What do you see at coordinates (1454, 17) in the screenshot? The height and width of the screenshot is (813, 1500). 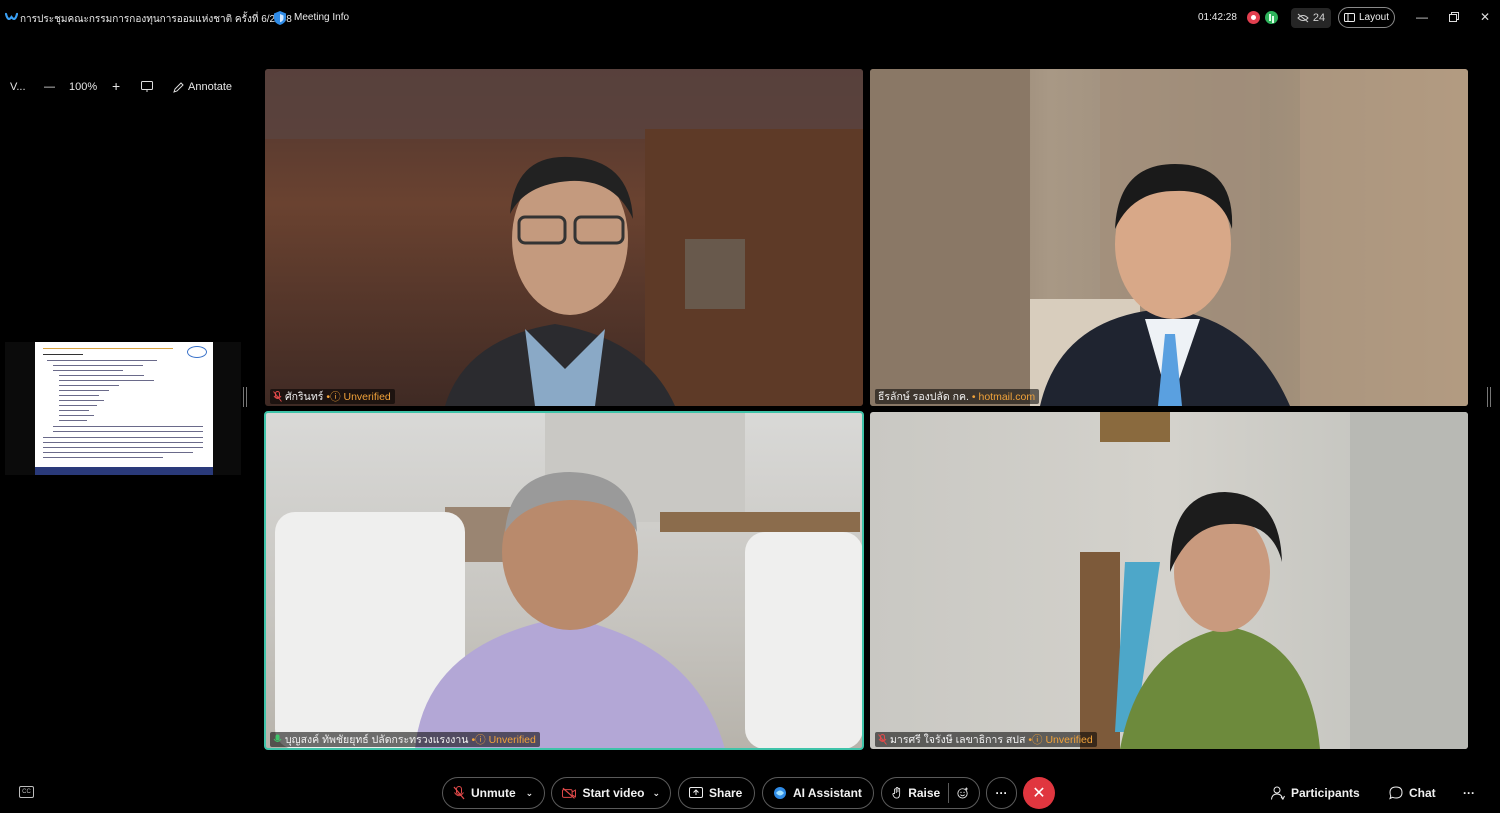 I see `restore-icon` at bounding box center [1454, 17].